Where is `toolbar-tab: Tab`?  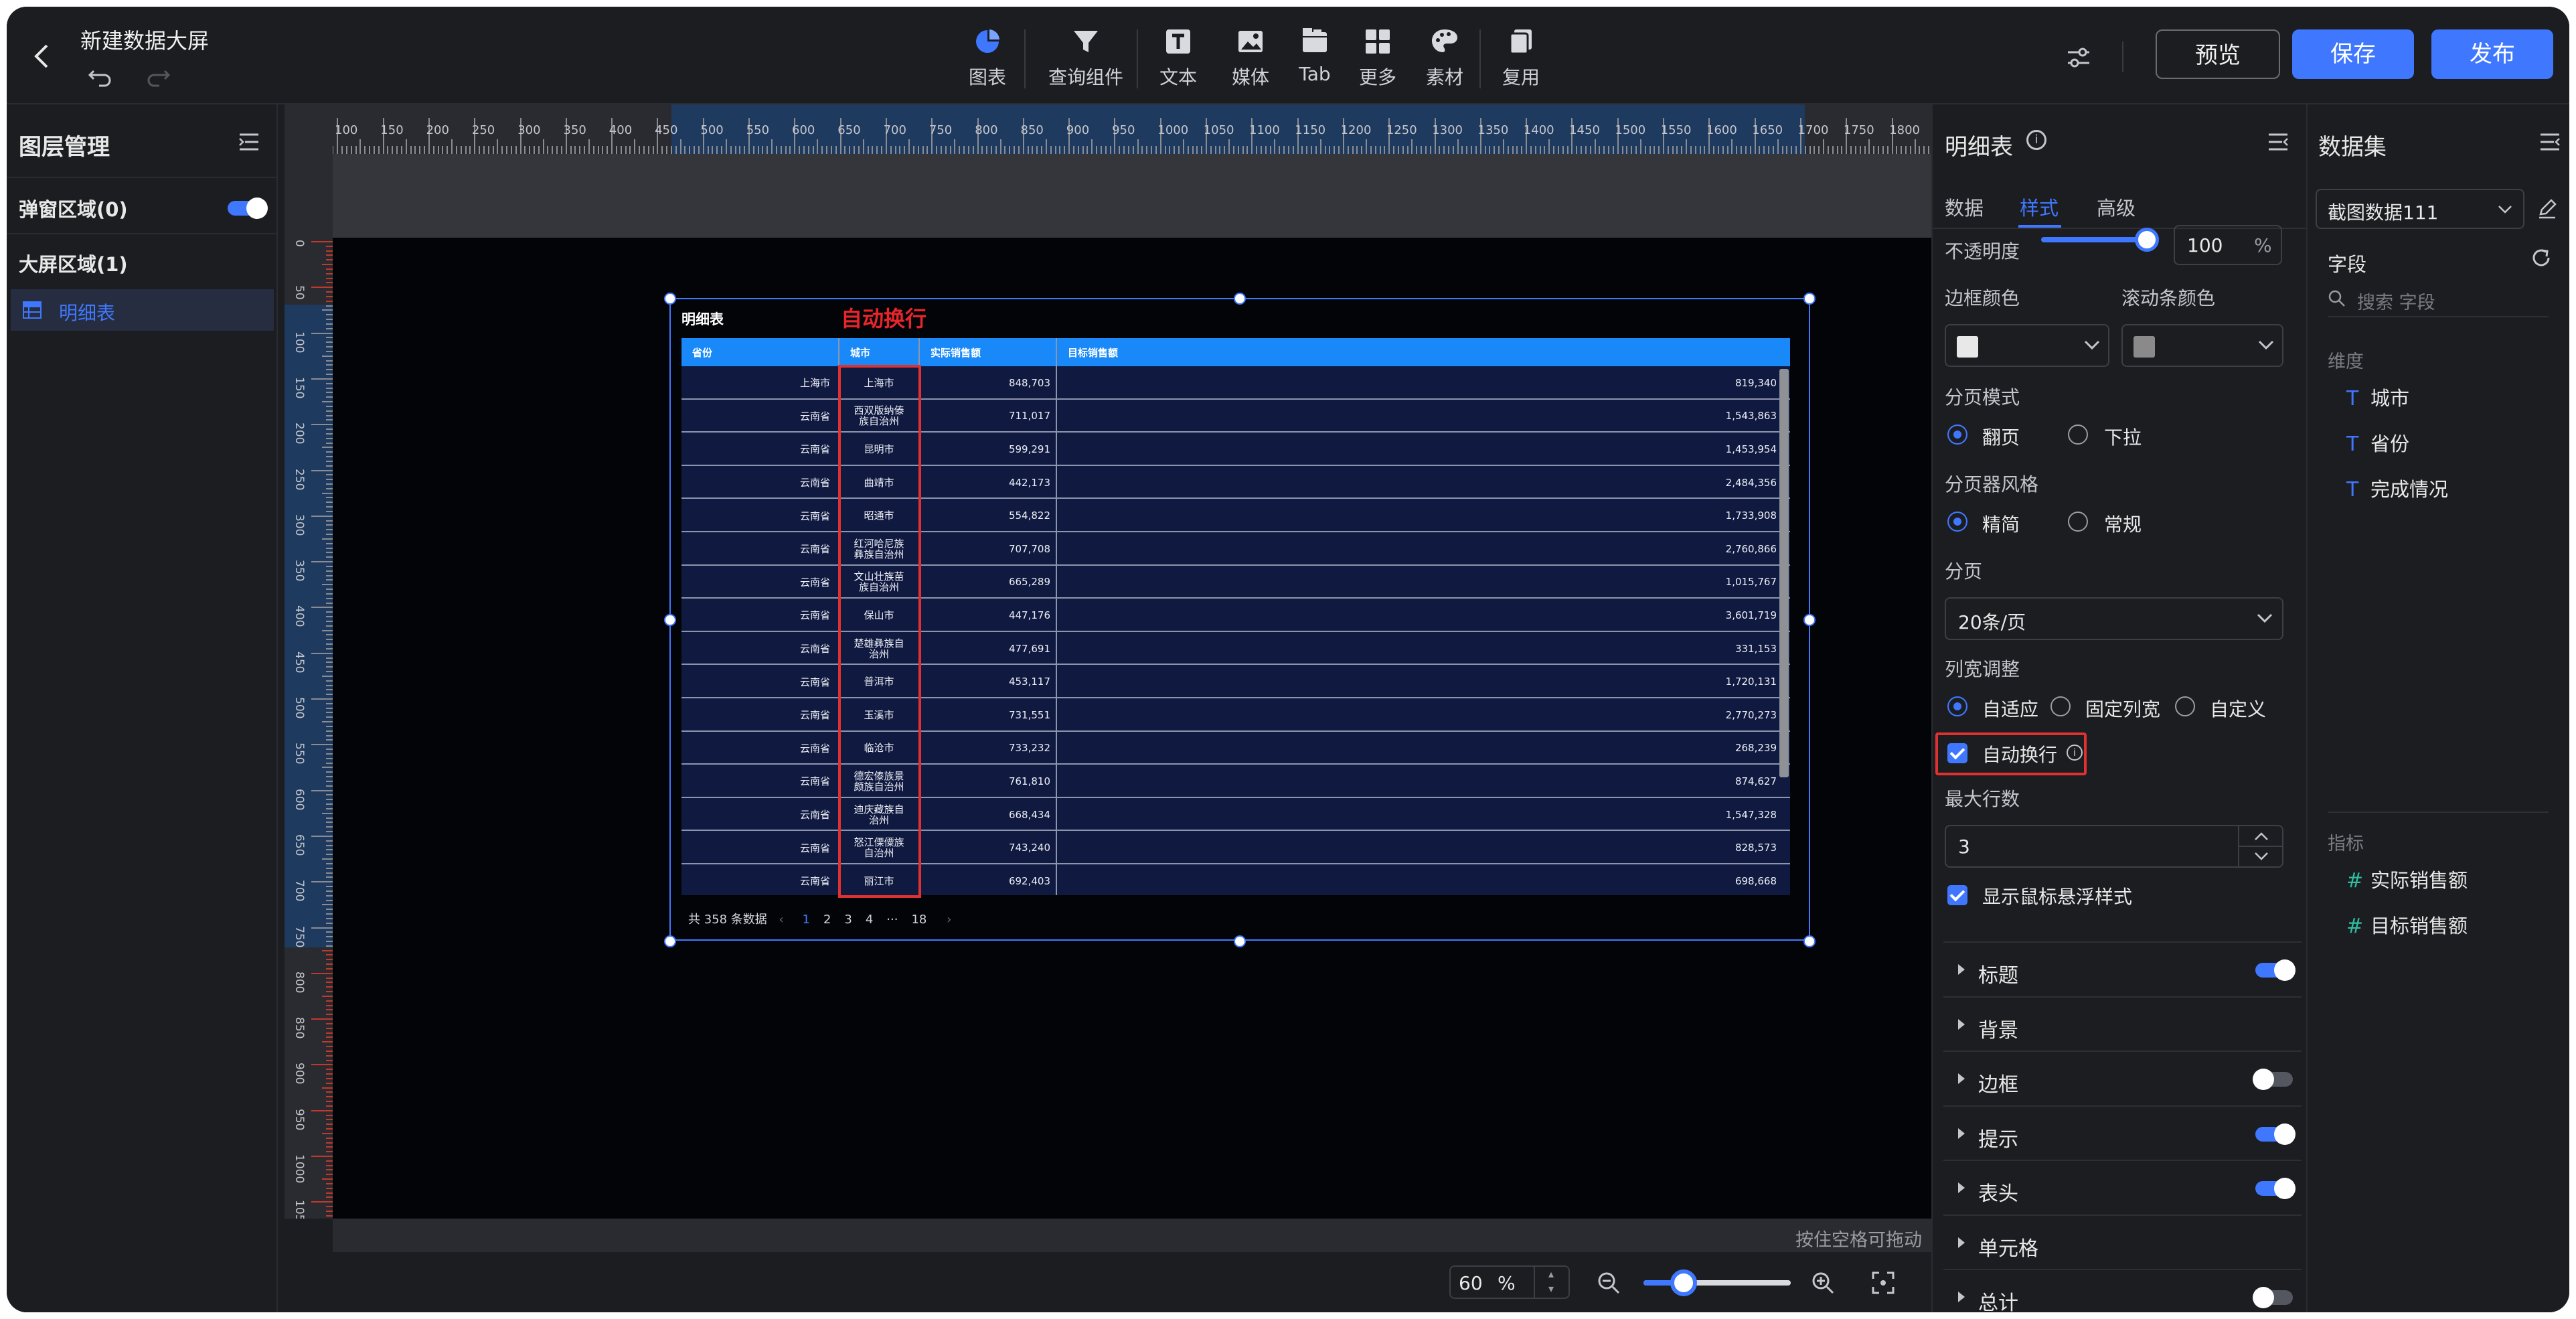
toolbar-tab: Tab is located at coordinates (1315, 55).